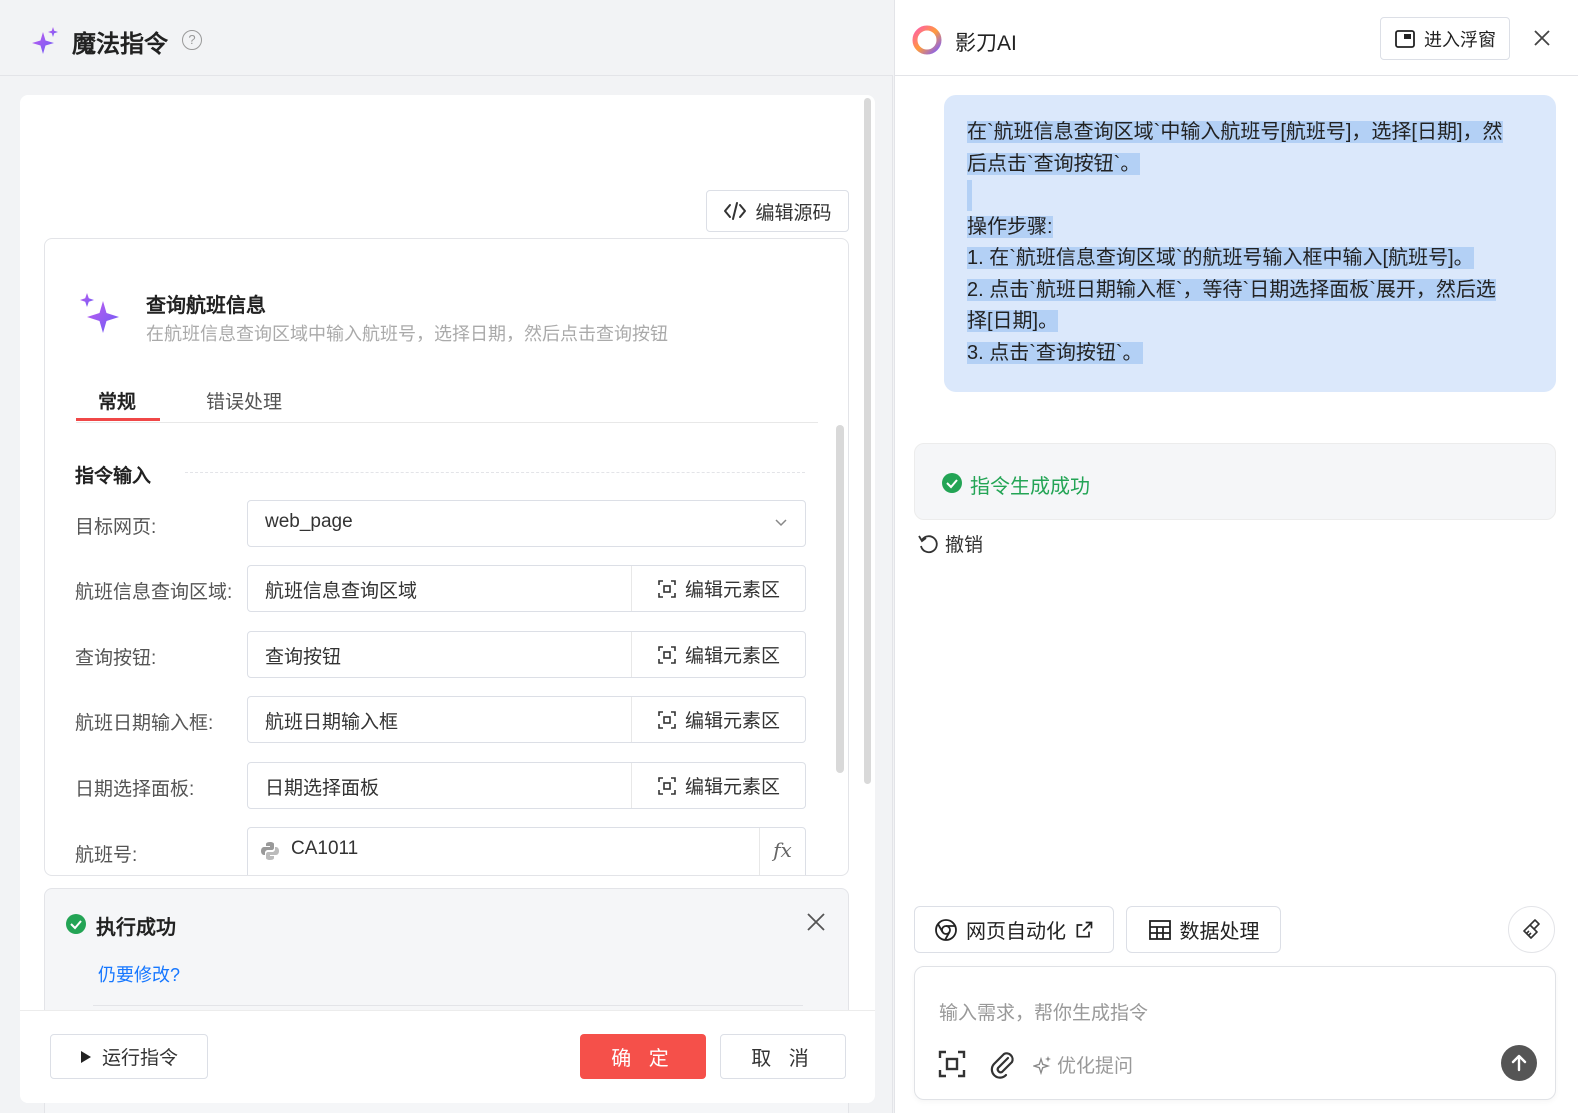  Describe the element at coordinates (117, 400) in the screenshot. I see `tab-general: 常规` at that location.